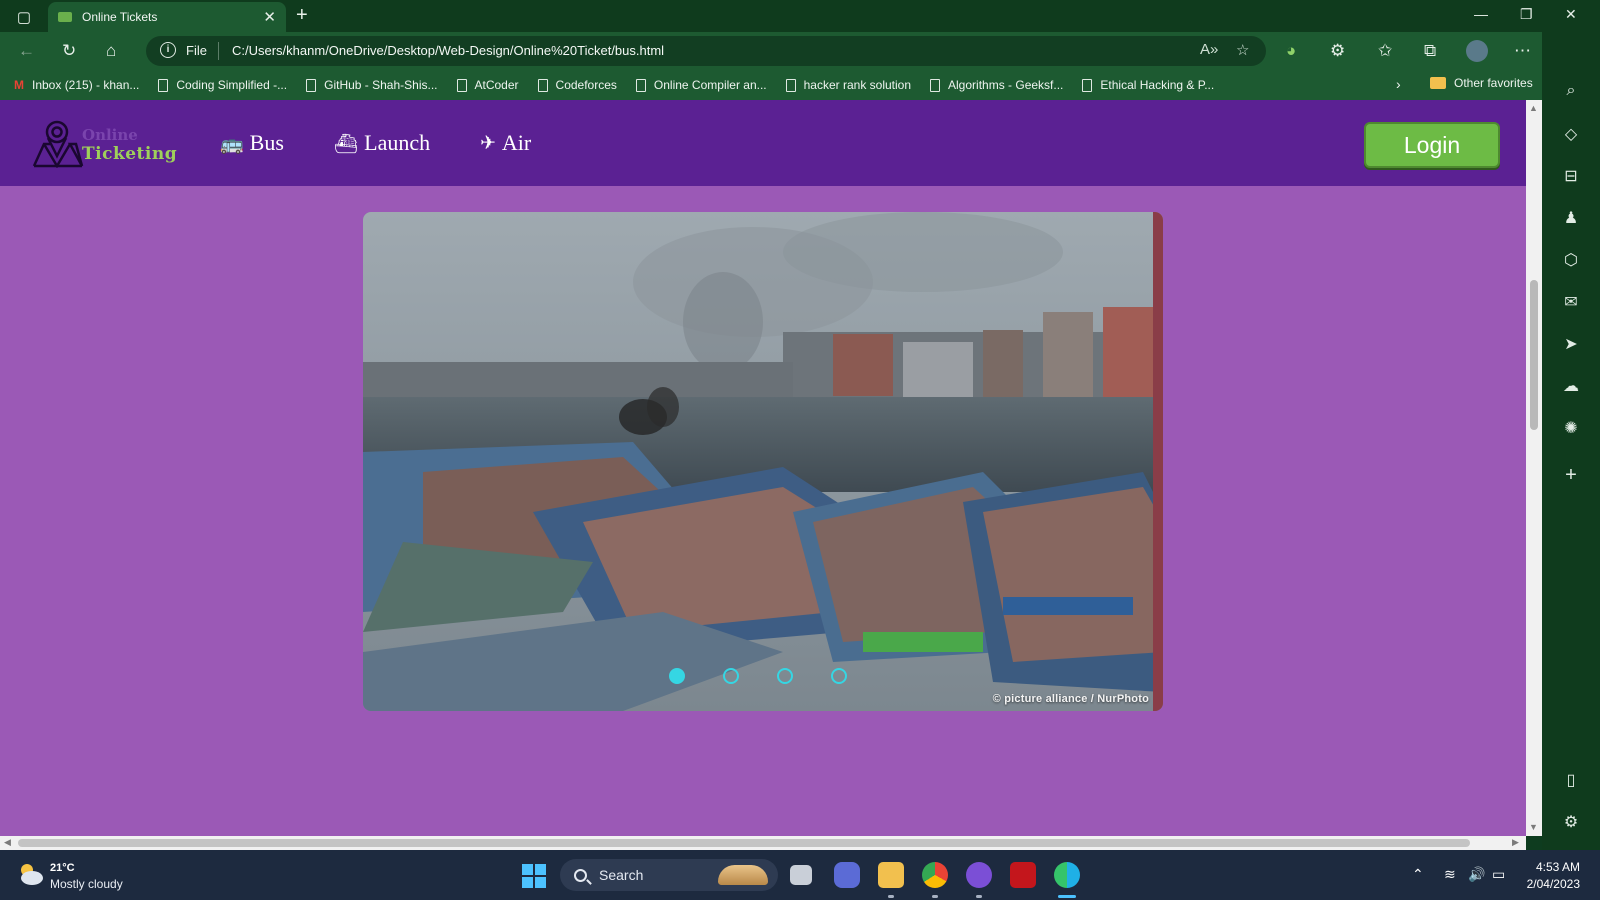 The height and width of the screenshot is (900, 1600). What do you see at coordinates (1432, 145) in the screenshot?
I see `login-button: Login` at bounding box center [1432, 145].